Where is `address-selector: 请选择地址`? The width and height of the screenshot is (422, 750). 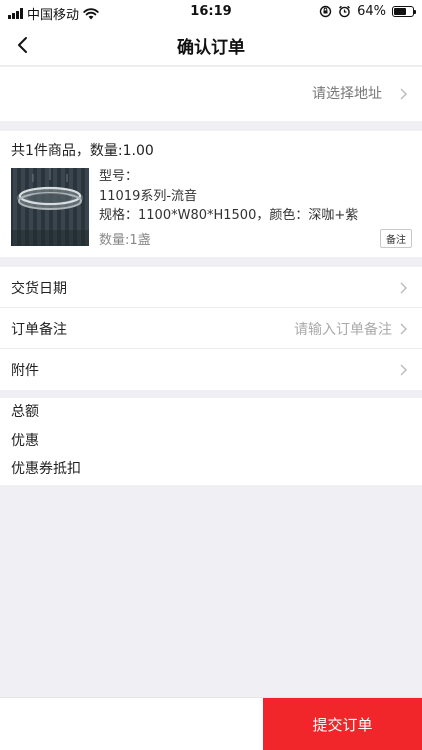 address-selector: 请选择地址 is located at coordinates (211, 94).